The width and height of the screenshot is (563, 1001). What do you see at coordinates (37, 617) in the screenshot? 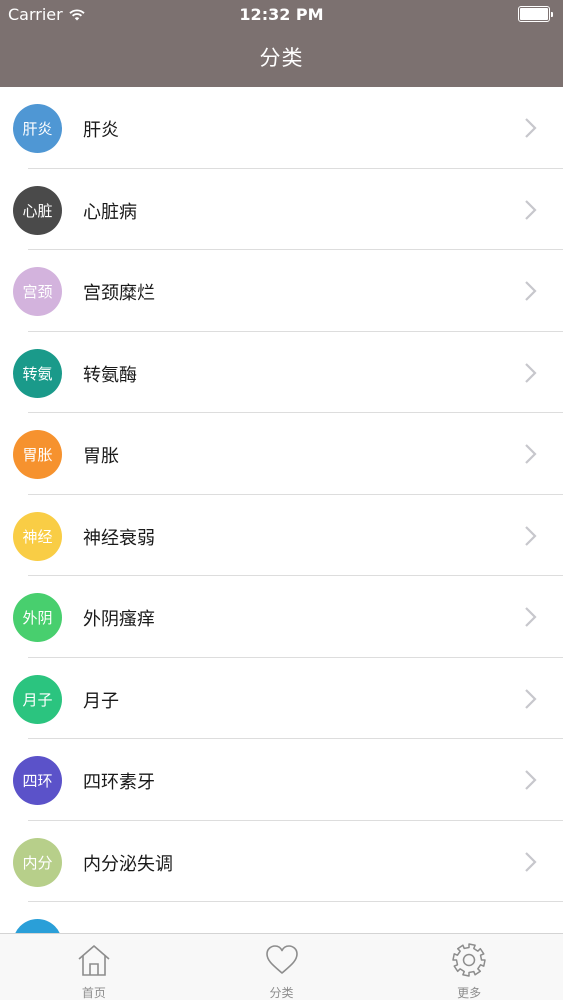
I see `category-avatar: 外阴` at bounding box center [37, 617].